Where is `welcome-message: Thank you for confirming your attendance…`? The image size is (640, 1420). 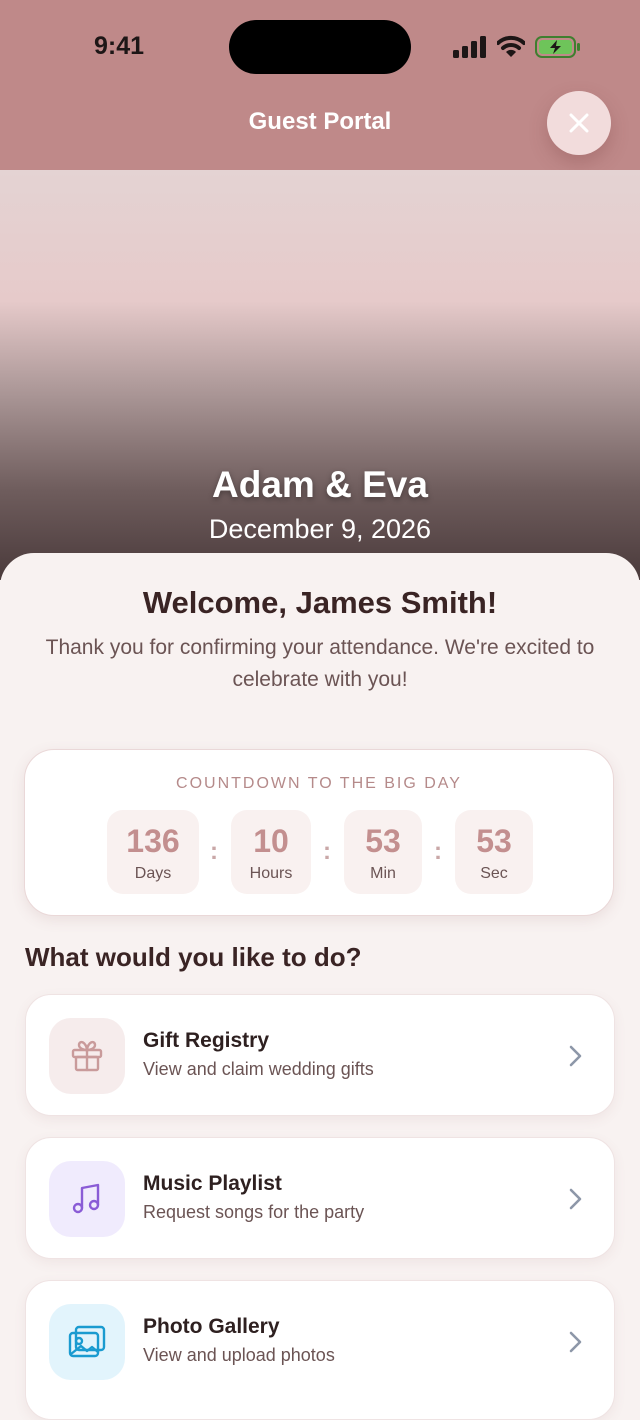
welcome-message: Thank you for confirming your attendance… is located at coordinates (320, 663).